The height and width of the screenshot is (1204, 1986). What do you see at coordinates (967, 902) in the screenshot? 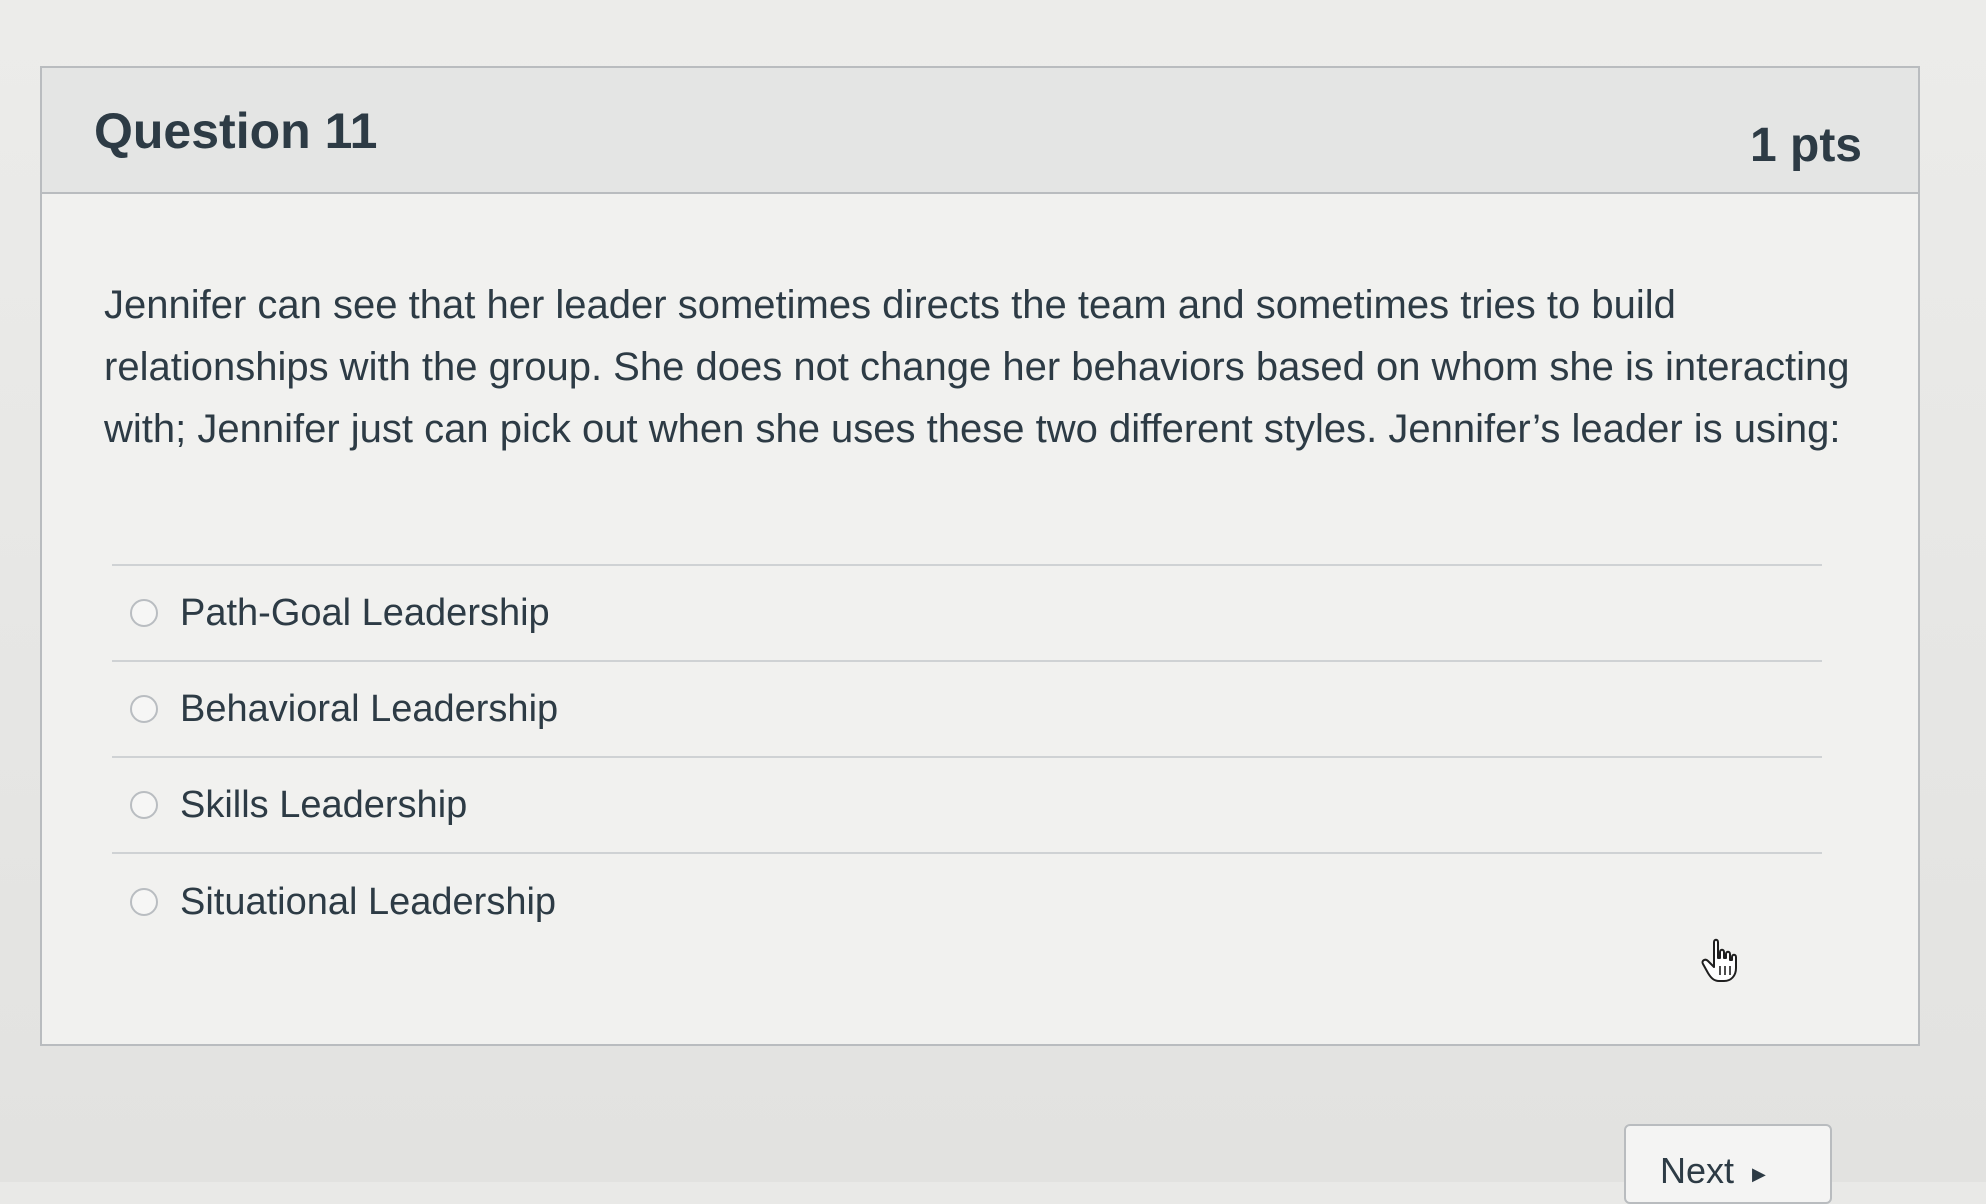
I see `answer-option-situational: Situational Leadership` at bounding box center [967, 902].